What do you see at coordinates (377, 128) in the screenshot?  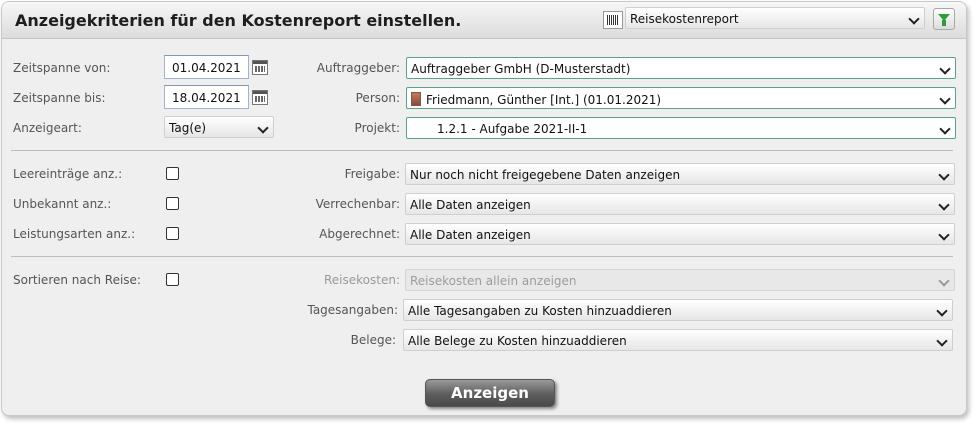 I see `project-label: Projekt:` at bounding box center [377, 128].